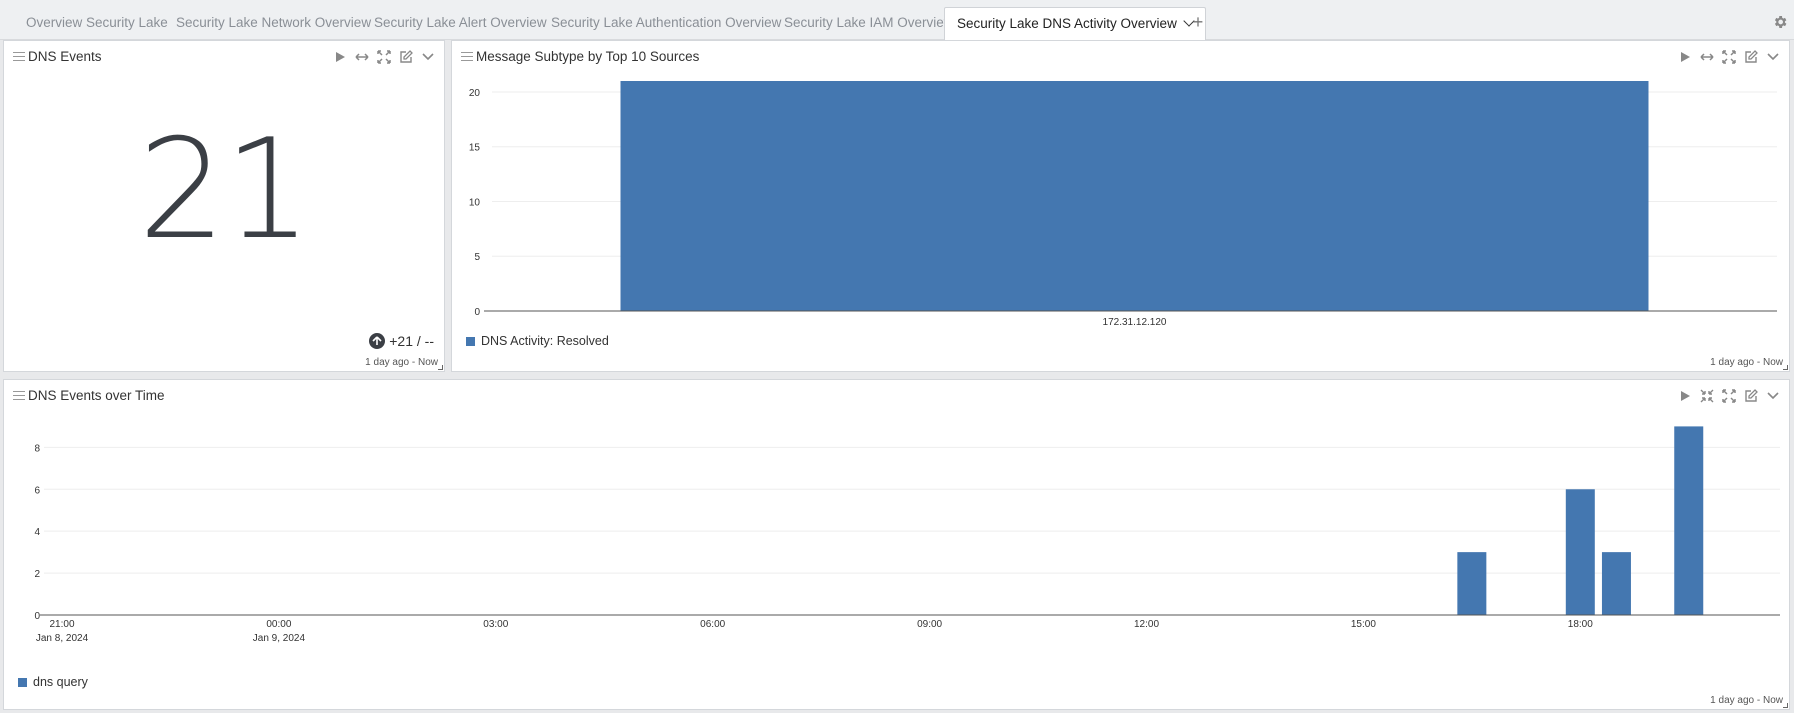  I want to click on legend-label: dns query, so click(60, 682).